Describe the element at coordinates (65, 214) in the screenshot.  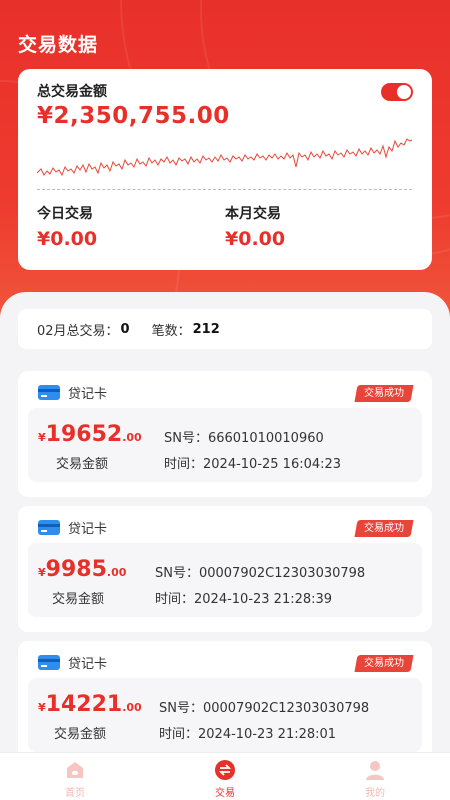
I see `today-label: 今日交易` at that location.